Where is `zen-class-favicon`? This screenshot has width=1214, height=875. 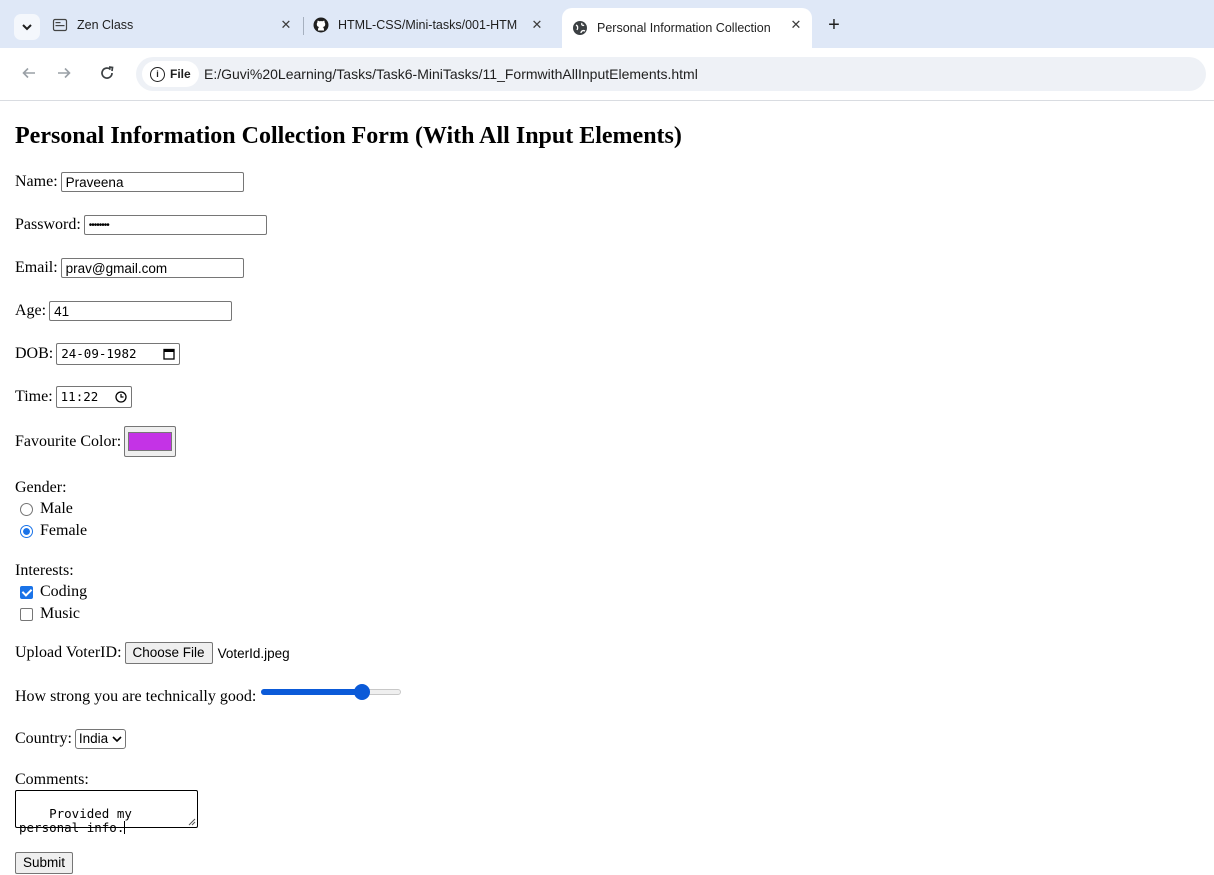
zen-class-favicon is located at coordinates (60, 25).